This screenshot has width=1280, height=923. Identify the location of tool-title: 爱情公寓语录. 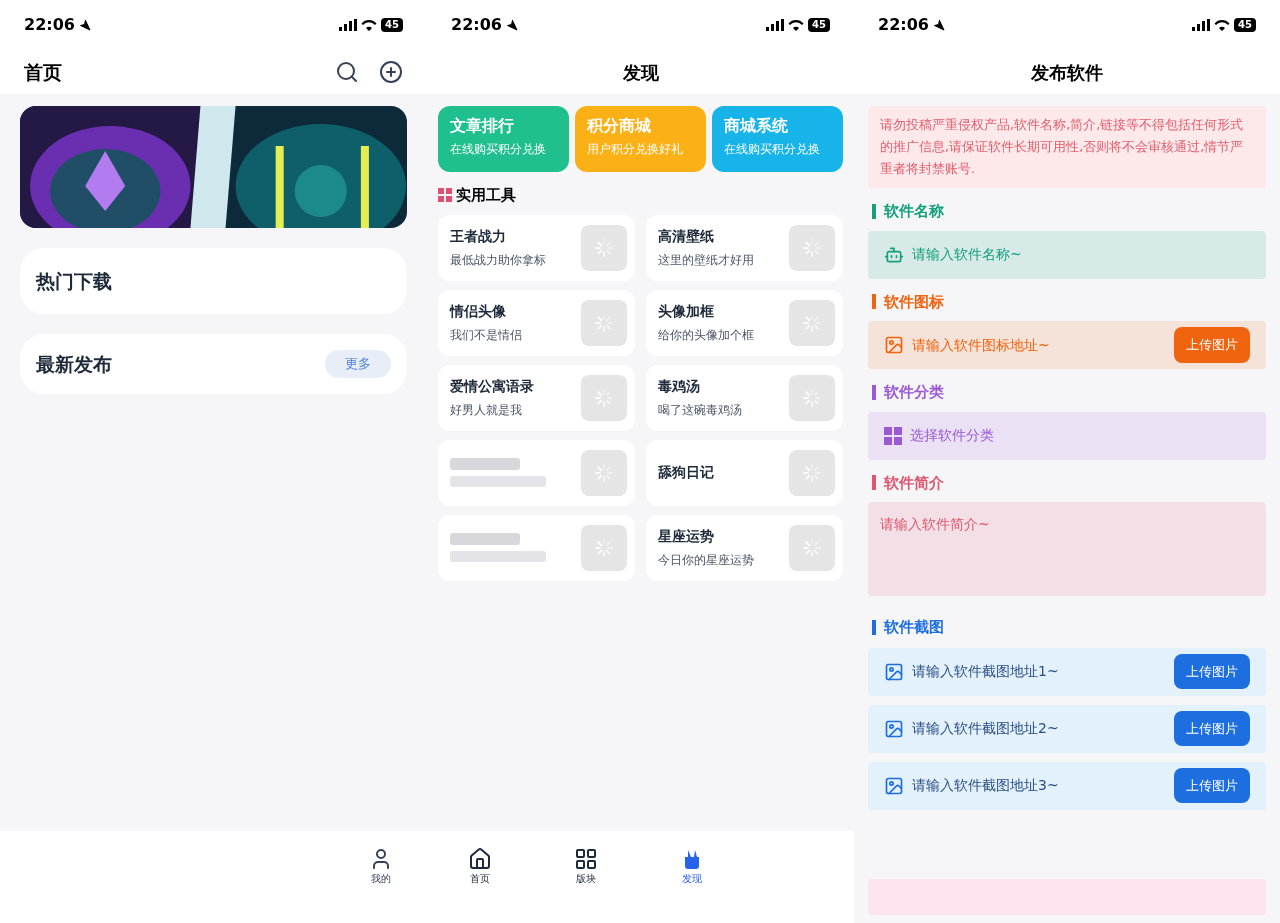
(492, 386).